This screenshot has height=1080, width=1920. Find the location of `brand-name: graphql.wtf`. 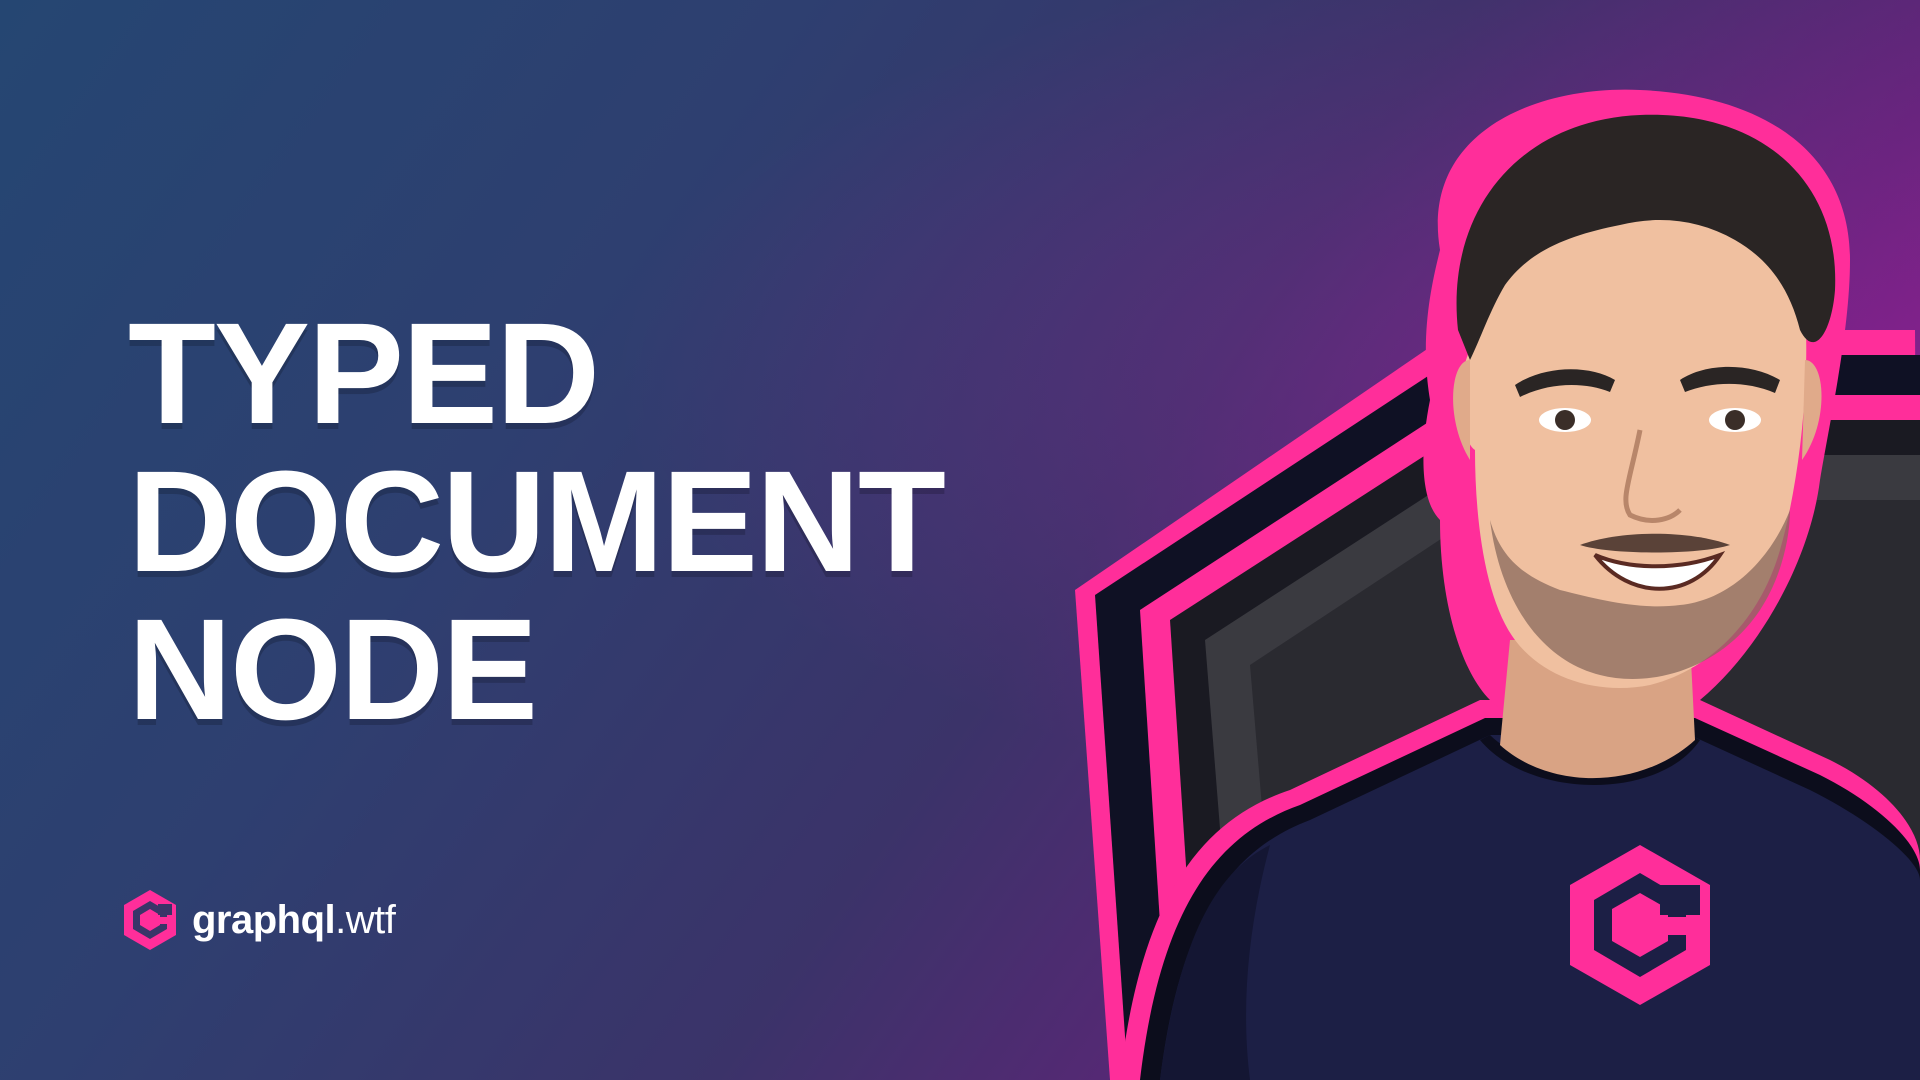

brand-name: graphql.wtf is located at coordinates (294, 920).